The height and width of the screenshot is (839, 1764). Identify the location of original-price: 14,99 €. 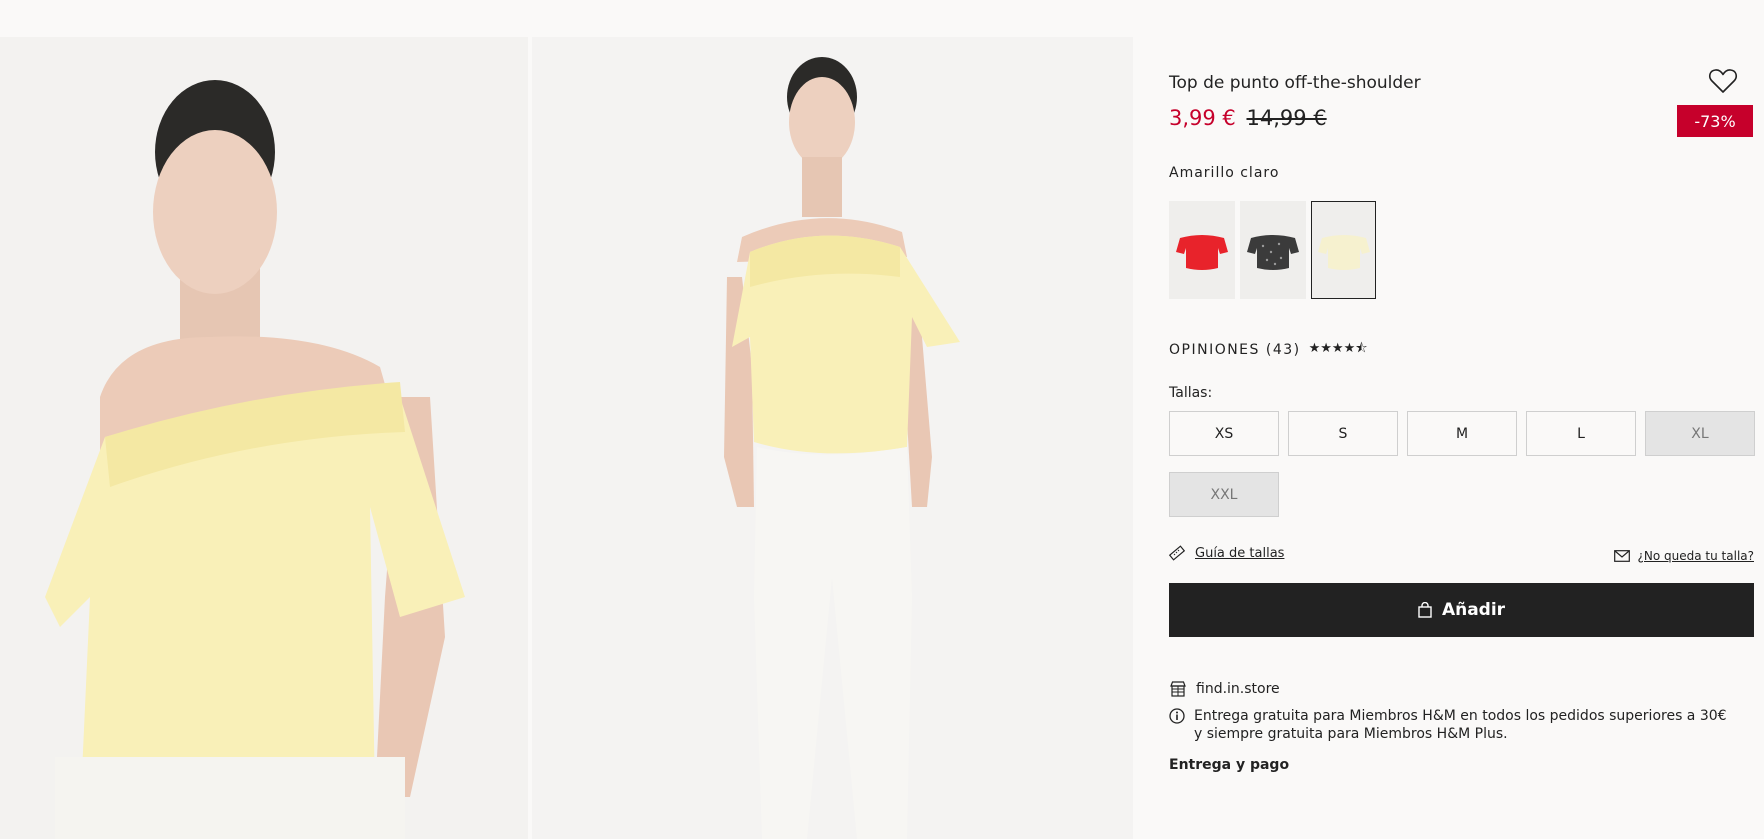
(1286, 118).